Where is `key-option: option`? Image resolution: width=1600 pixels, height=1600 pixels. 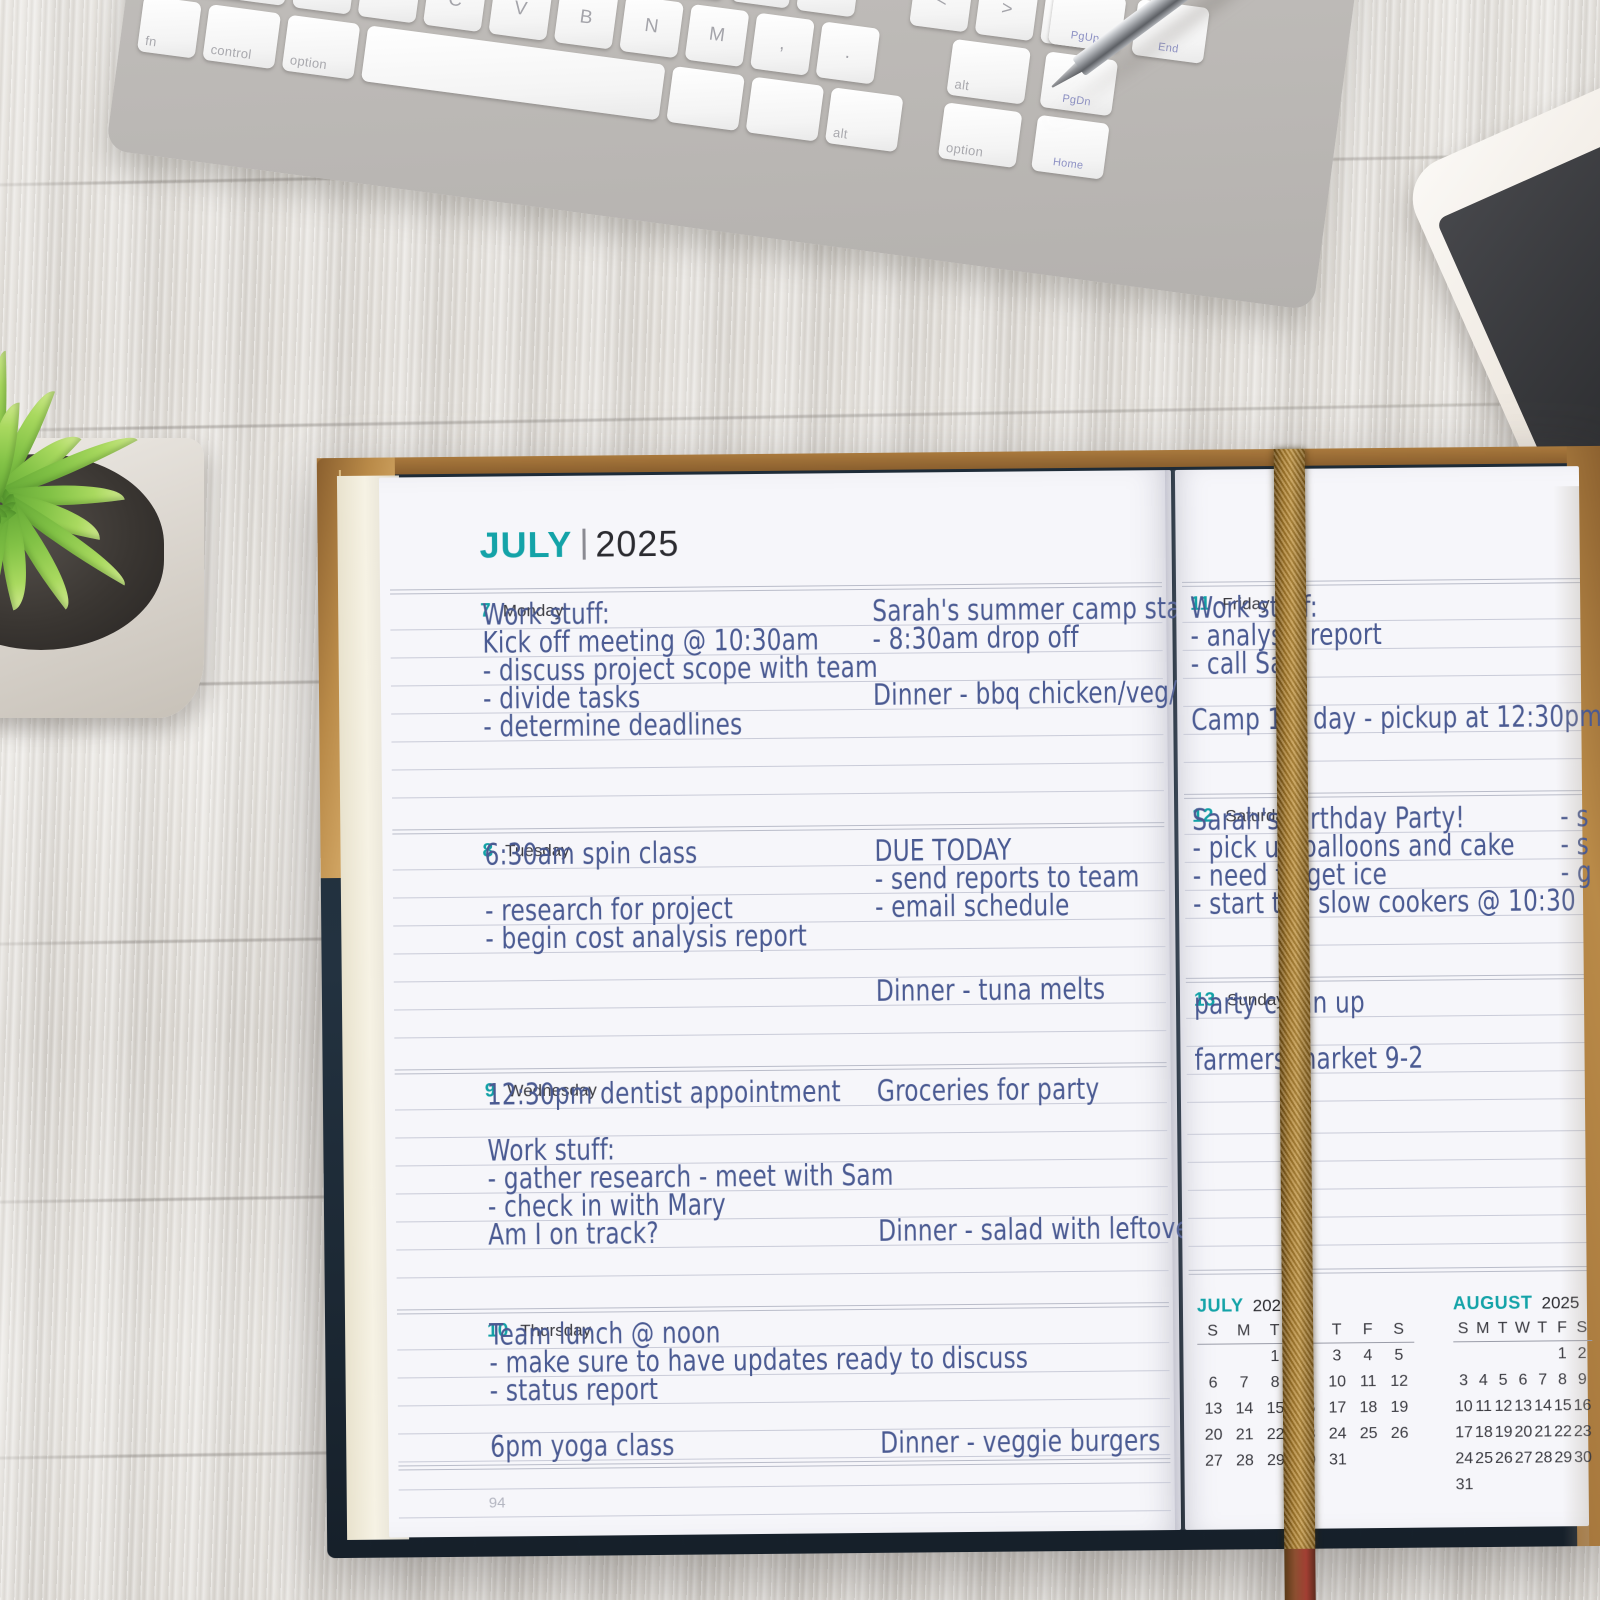 key-option: option is located at coordinates (321, 47).